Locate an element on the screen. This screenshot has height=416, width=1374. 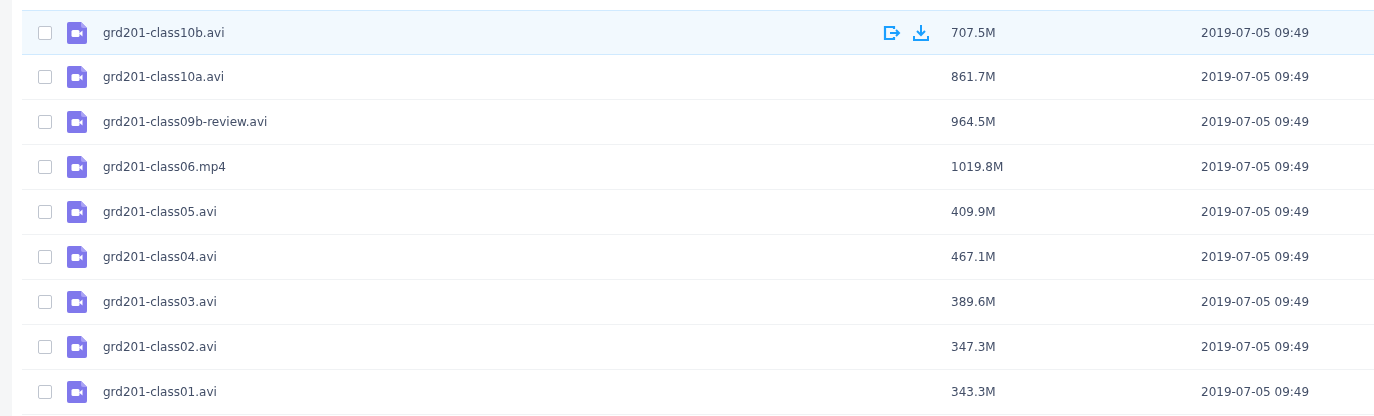
file-row: grd201-class09b-review.avi 964.5M 2019-07-05 09:49 is located at coordinates (698, 122).